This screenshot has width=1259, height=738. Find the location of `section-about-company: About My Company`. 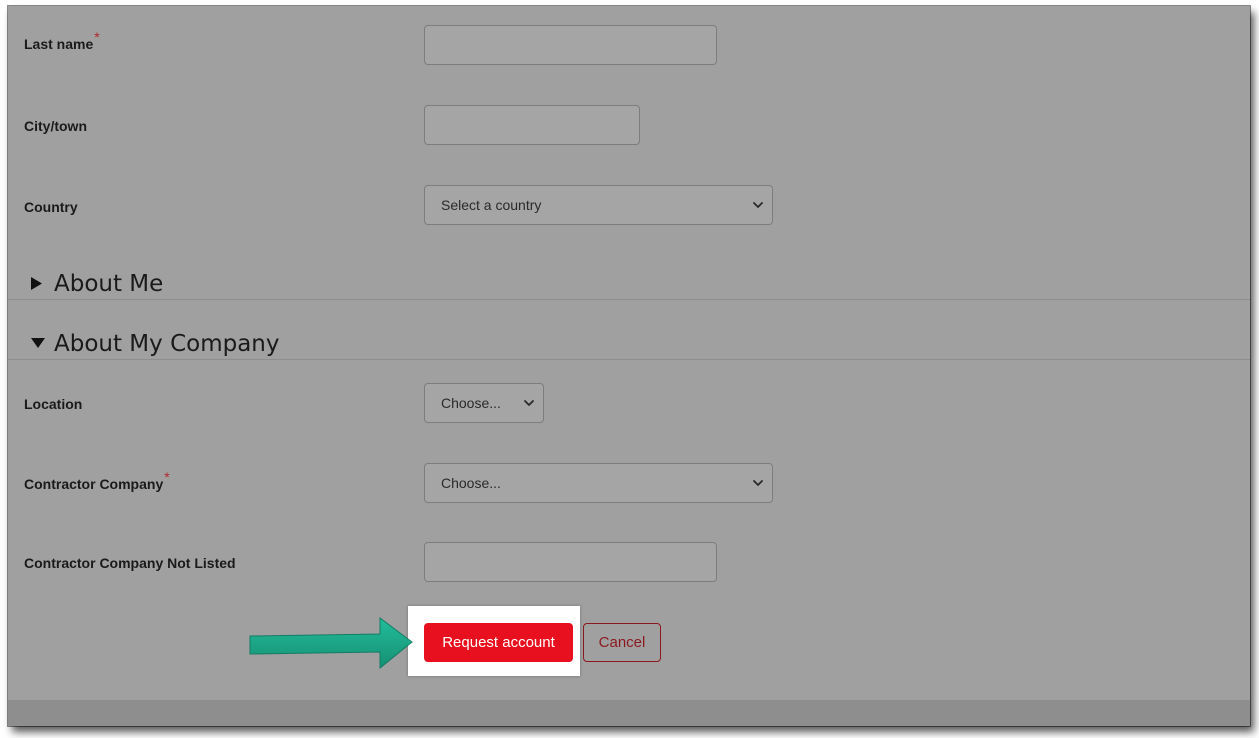

section-about-company: About My Company is located at coordinates (629, 339).